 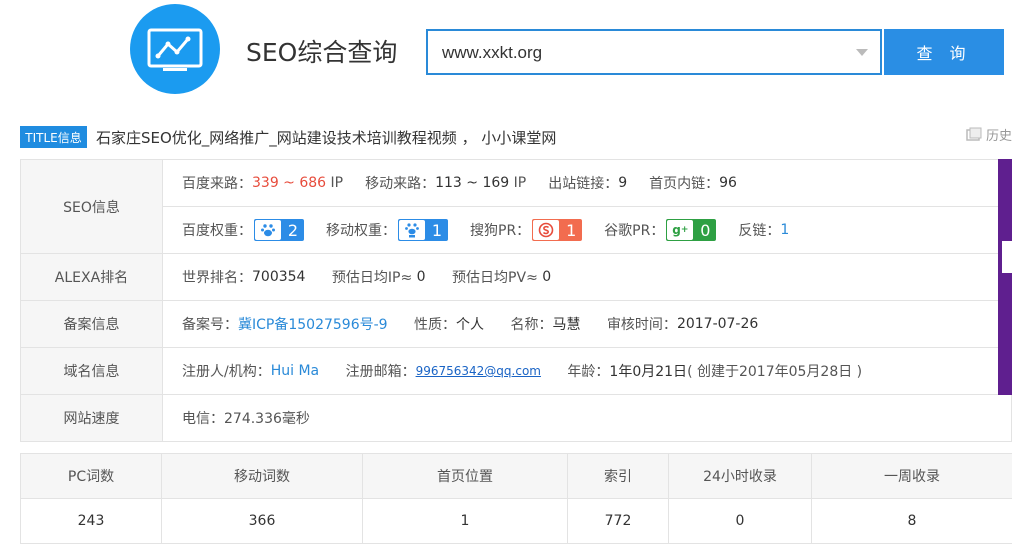 What do you see at coordinates (326, 138) in the screenshot?
I see `site-title: 石家庄SEO优化_网络推广_网站建设技术培训教程视频 ， 小小课堂网` at bounding box center [326, 138].